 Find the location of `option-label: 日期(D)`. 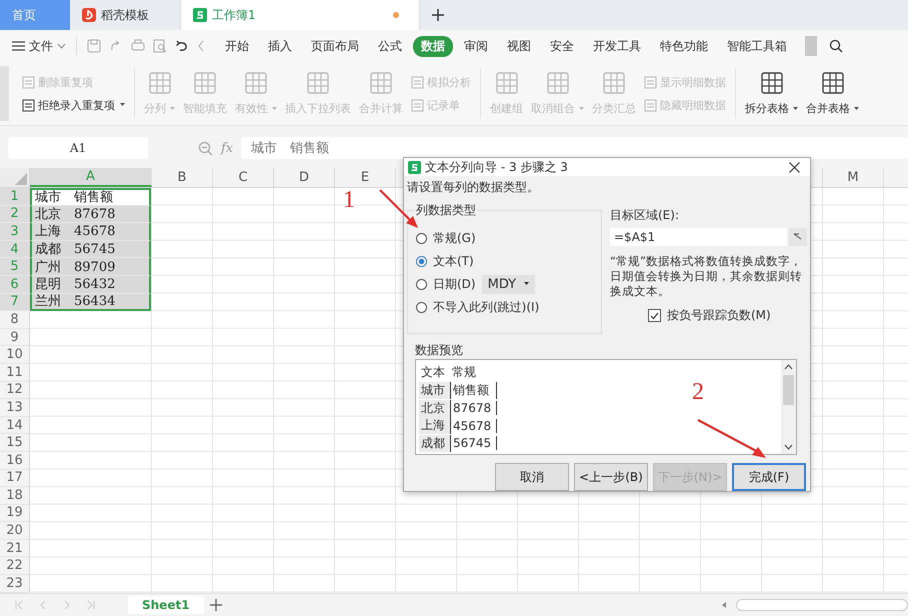

option-label: 日期(D) is located at coordinates (454, 284).